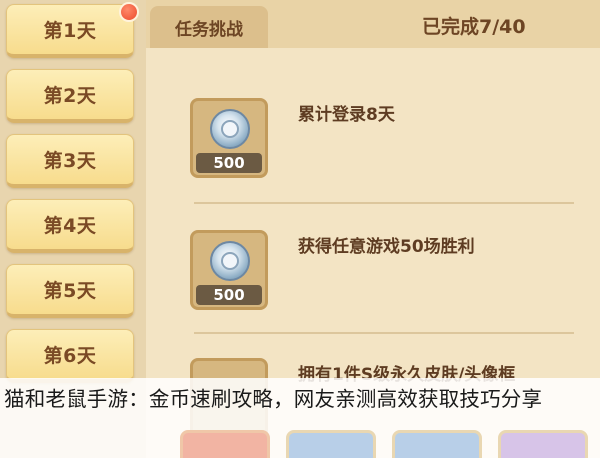 The image size is (600, 458). I want to click on day-tab-label: 第6天, so click(70, 356).